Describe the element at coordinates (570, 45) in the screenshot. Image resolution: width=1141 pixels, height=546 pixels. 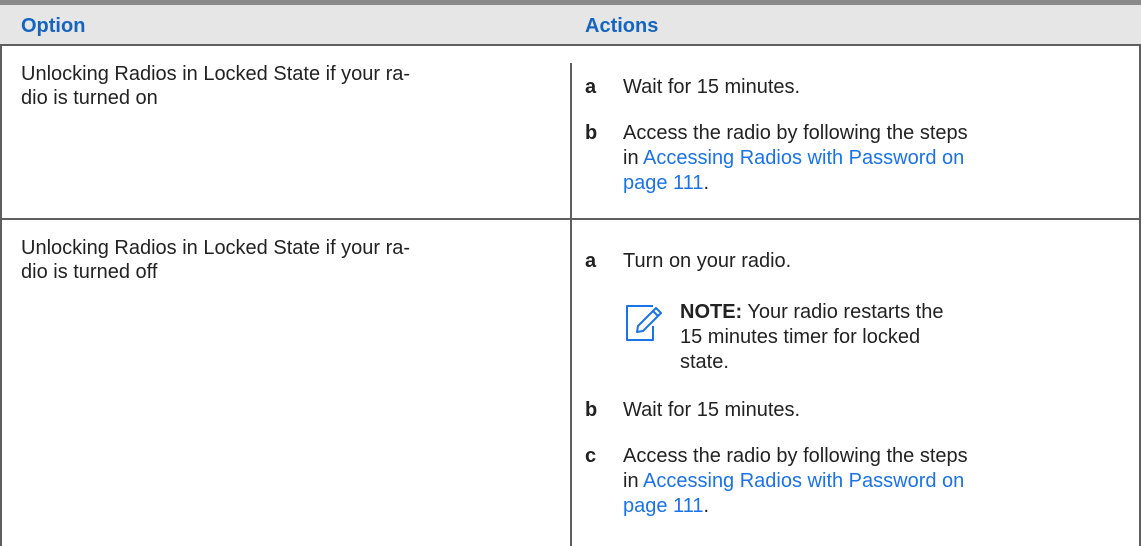
I see `row-divider-header` at that location.